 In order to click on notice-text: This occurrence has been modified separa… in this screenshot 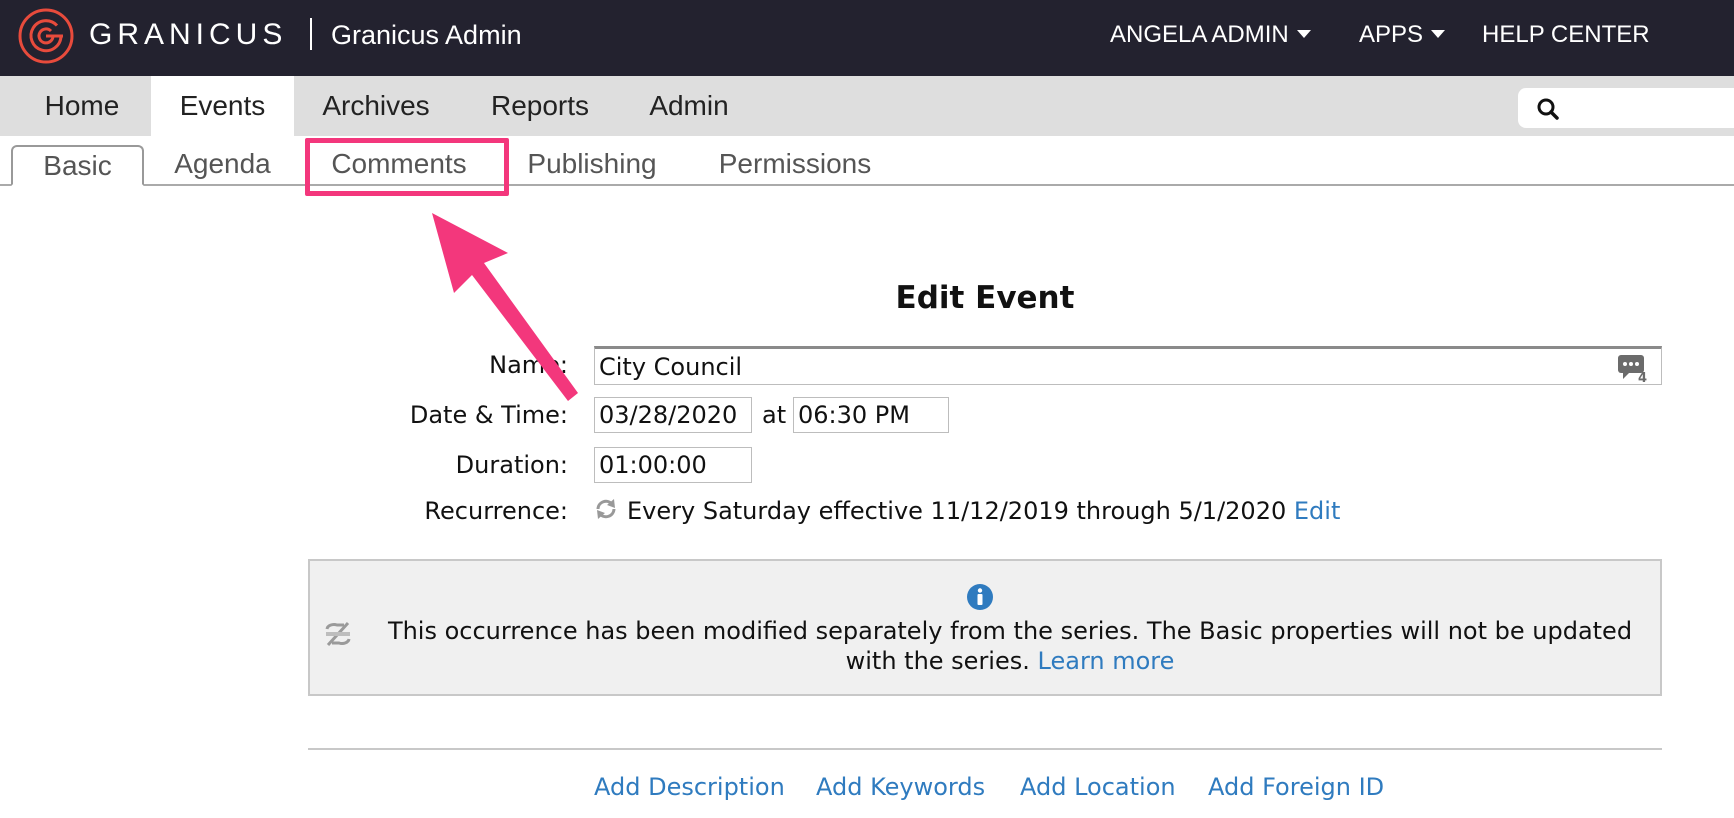, I will do `click(1010, 646)`.